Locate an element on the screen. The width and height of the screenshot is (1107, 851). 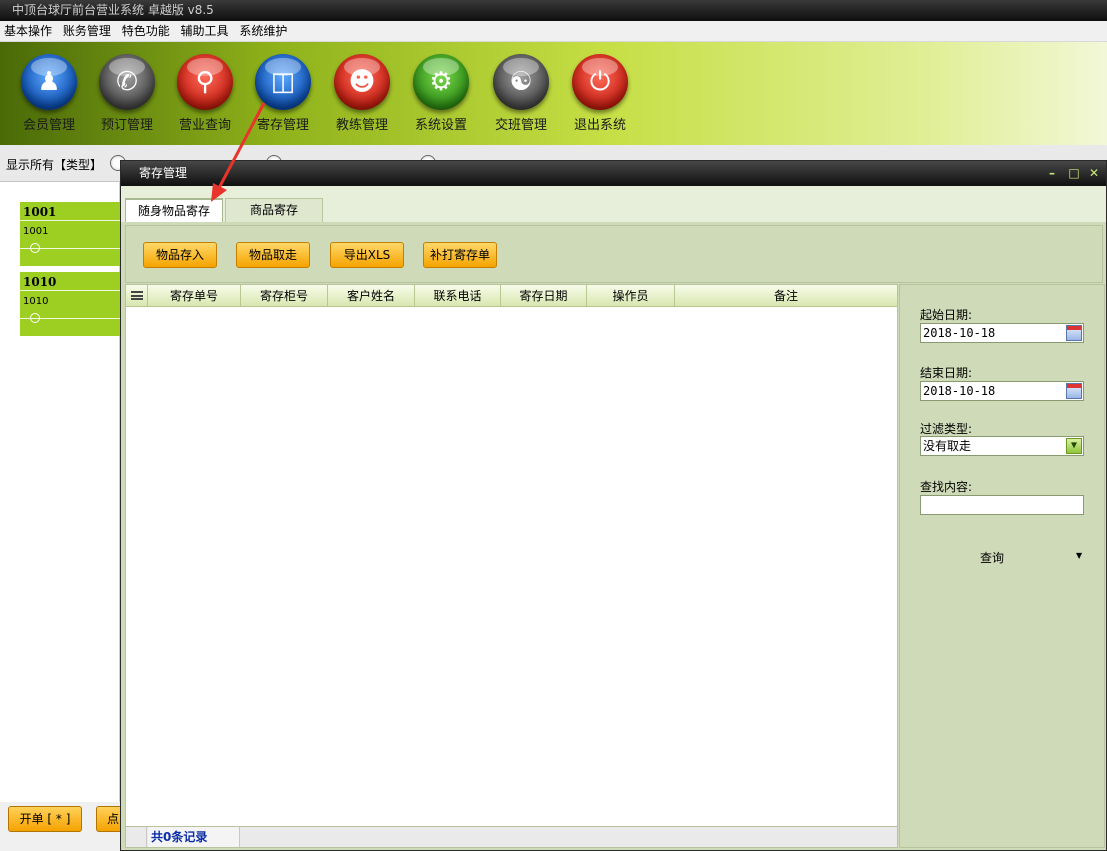
column-header-date: 寄存日期 is located at coordinates (544, 296).